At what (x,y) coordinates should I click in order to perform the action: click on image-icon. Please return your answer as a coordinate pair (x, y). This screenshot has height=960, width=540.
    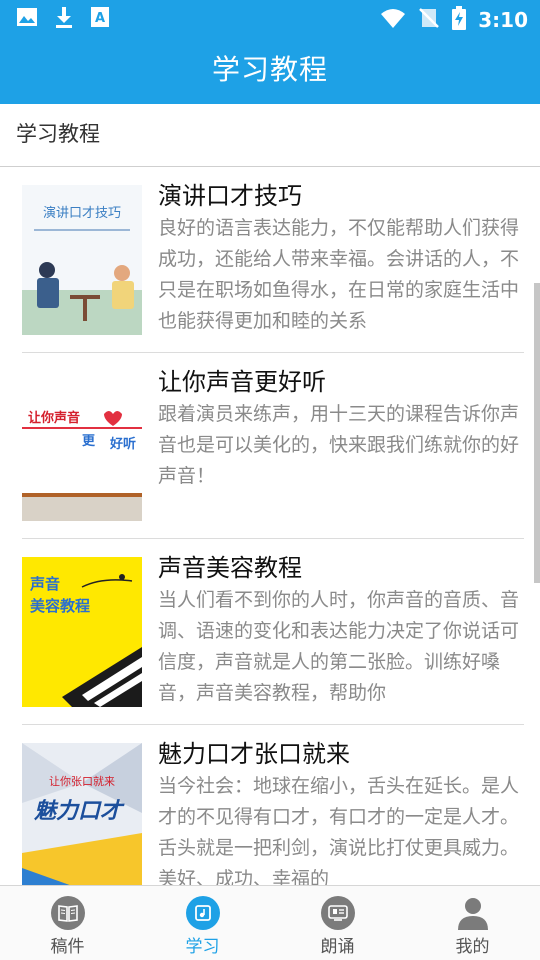
    Looking at the image, I should click on (27, 19).